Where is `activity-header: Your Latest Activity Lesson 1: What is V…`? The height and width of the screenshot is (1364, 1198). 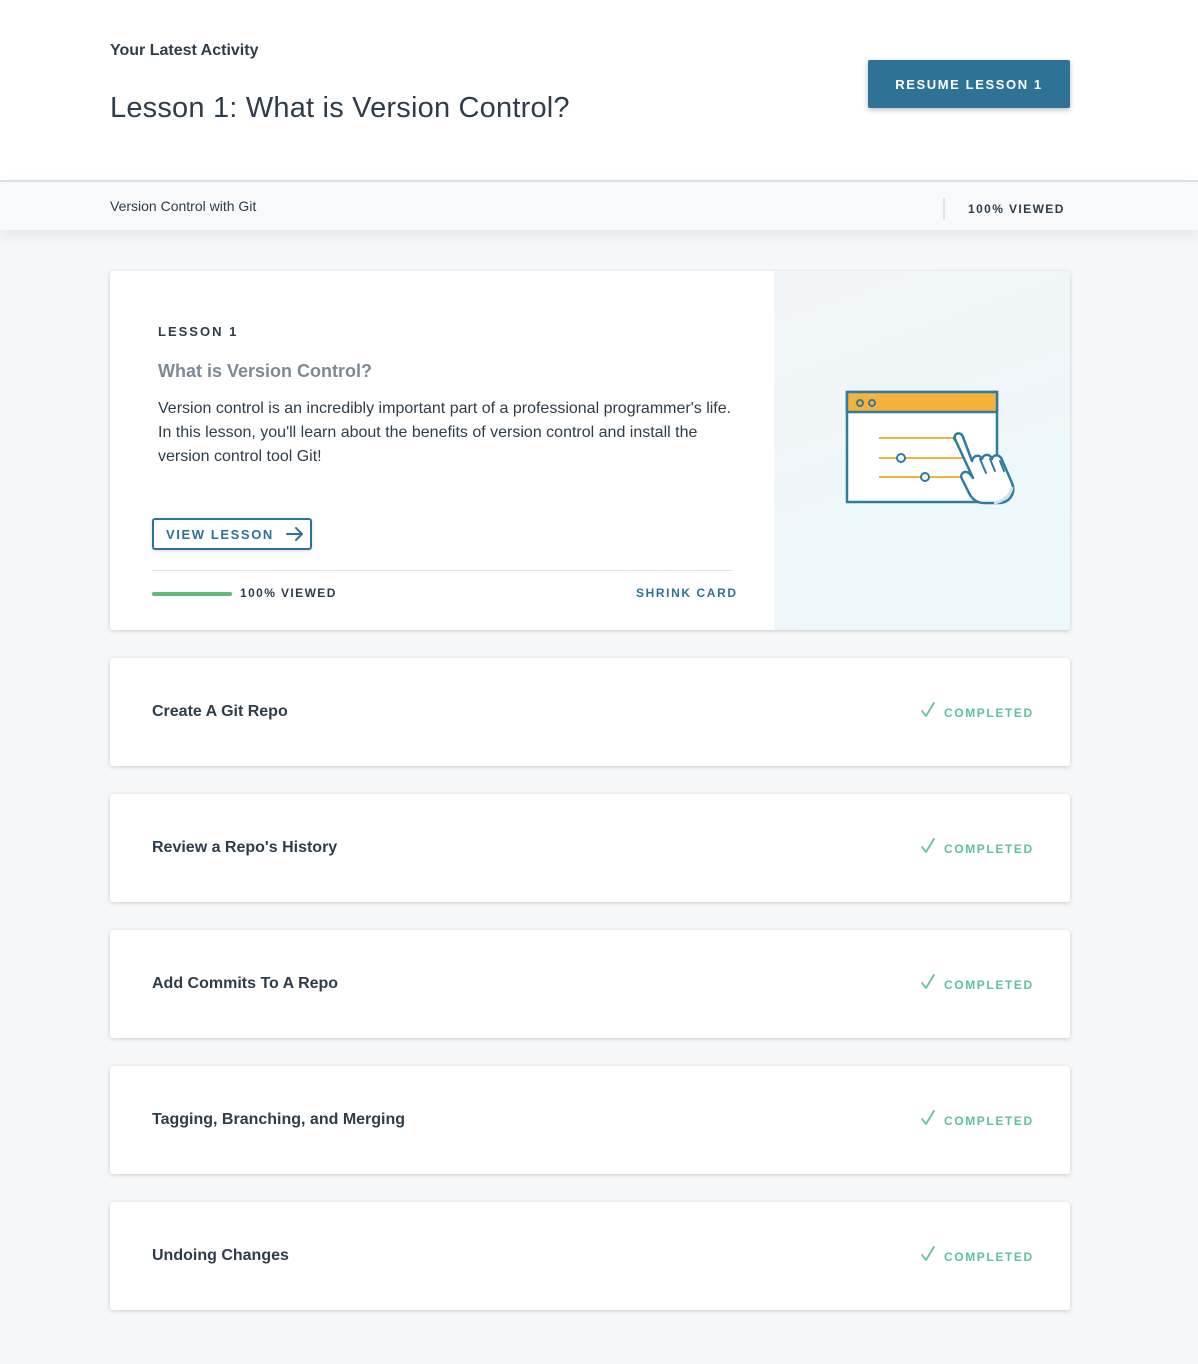
activity-header: Your Latest Activity Lesson 1: What is V… is located at coordinates (599, 90).